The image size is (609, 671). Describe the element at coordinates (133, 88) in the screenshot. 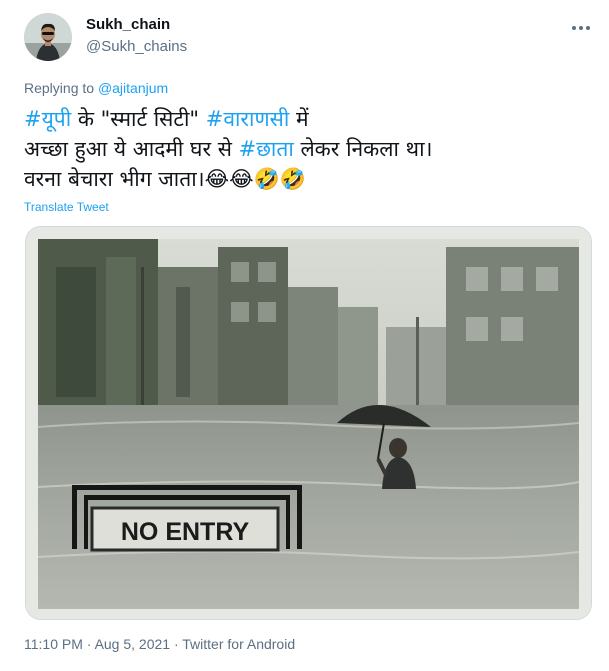

I see `reply-mention-link: @ajitanjum` at that location.